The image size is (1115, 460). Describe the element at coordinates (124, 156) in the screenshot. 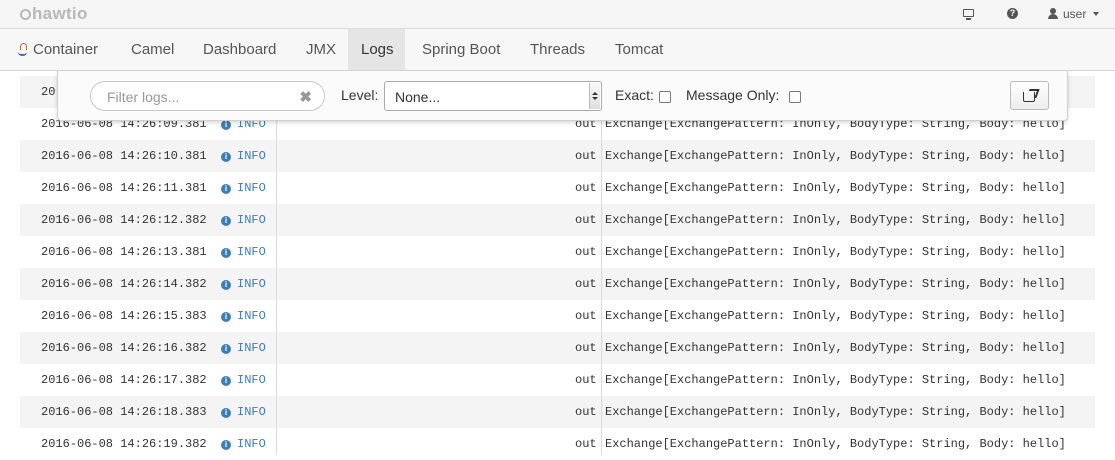

I see `log-timestamp: 2016-06-08 14:26:10.381` at that location.